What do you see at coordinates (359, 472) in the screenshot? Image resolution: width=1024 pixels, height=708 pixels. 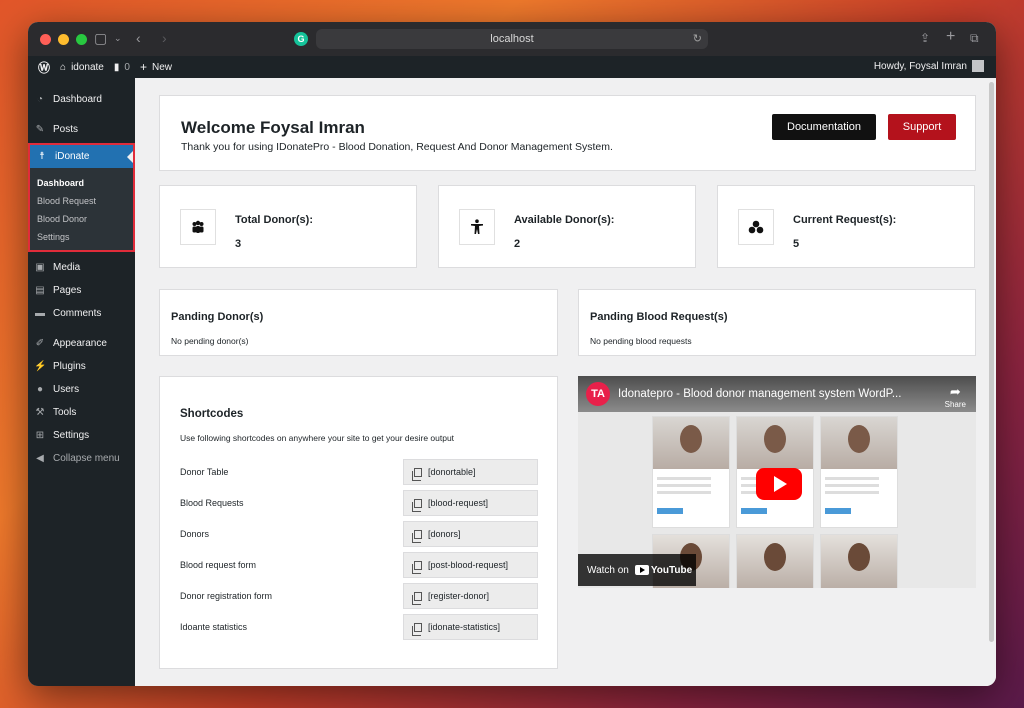 I see `shortcode-row: Donor Table [donortable]` at bounding box center [359, 472].